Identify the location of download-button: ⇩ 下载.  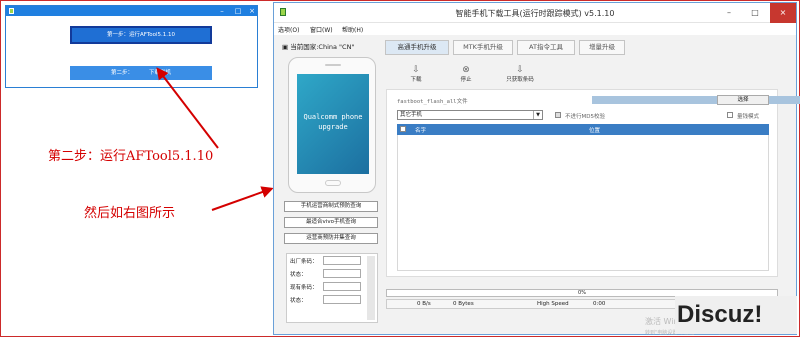
(416, 74).